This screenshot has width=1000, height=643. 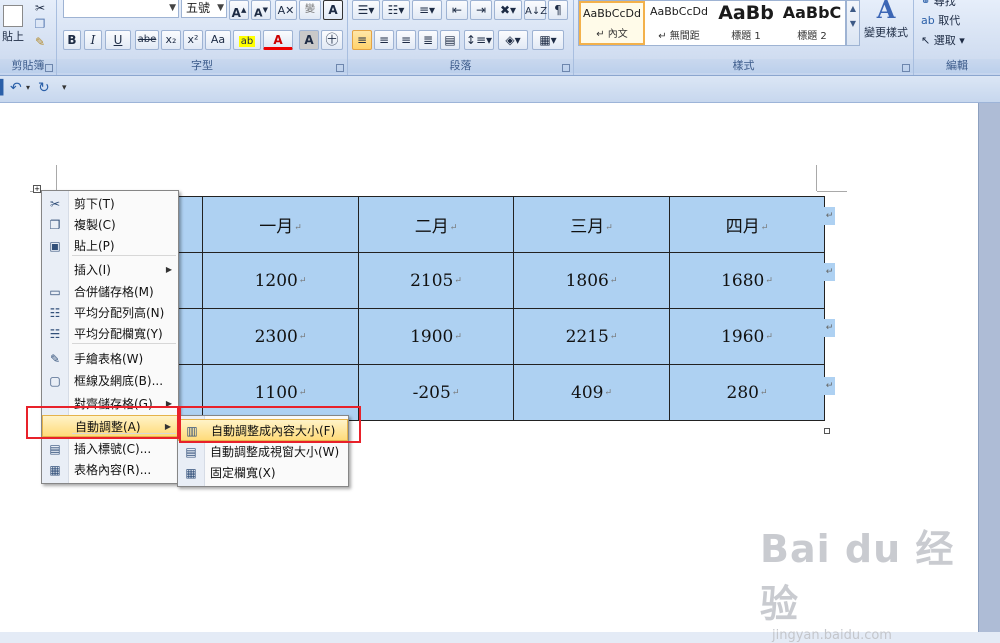 What do you see at coordinates (247, 40) in the screenshot?
I see `highlight-button: ab` at bounding box center [247, 40].